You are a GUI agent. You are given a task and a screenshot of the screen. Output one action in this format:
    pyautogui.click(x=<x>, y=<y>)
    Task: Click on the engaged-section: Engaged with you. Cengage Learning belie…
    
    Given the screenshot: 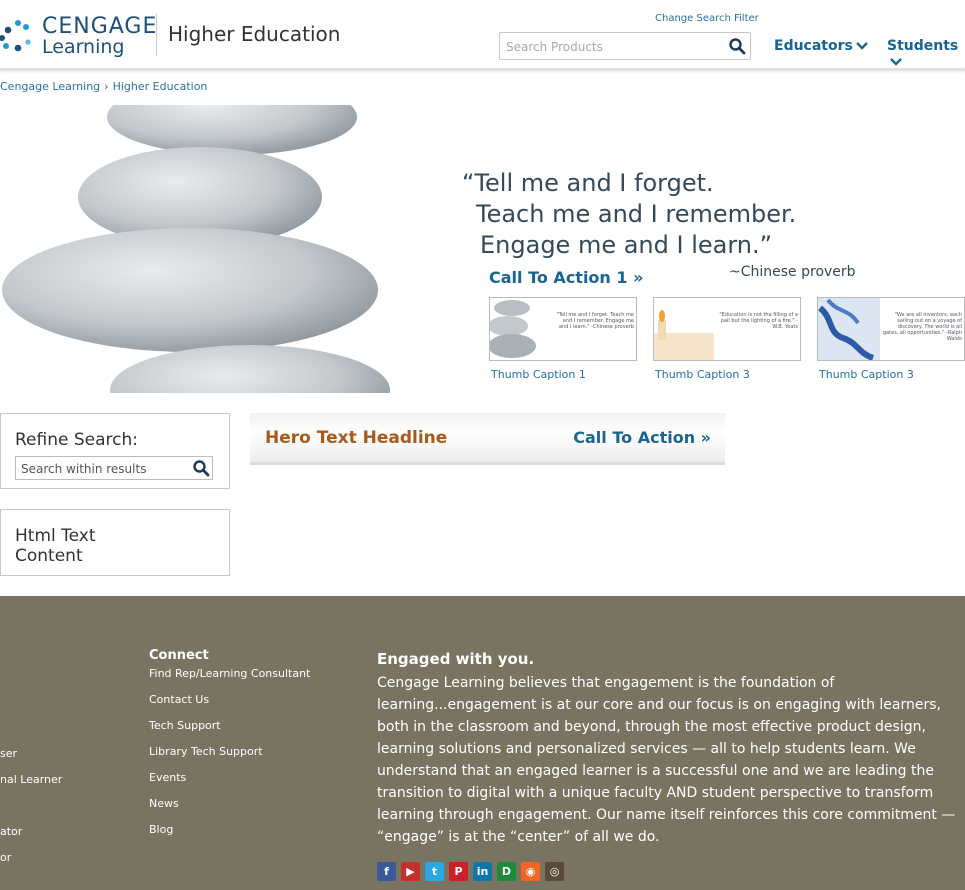 What is the action you would take?
    pyautogui.click(x=671, y=749)
    